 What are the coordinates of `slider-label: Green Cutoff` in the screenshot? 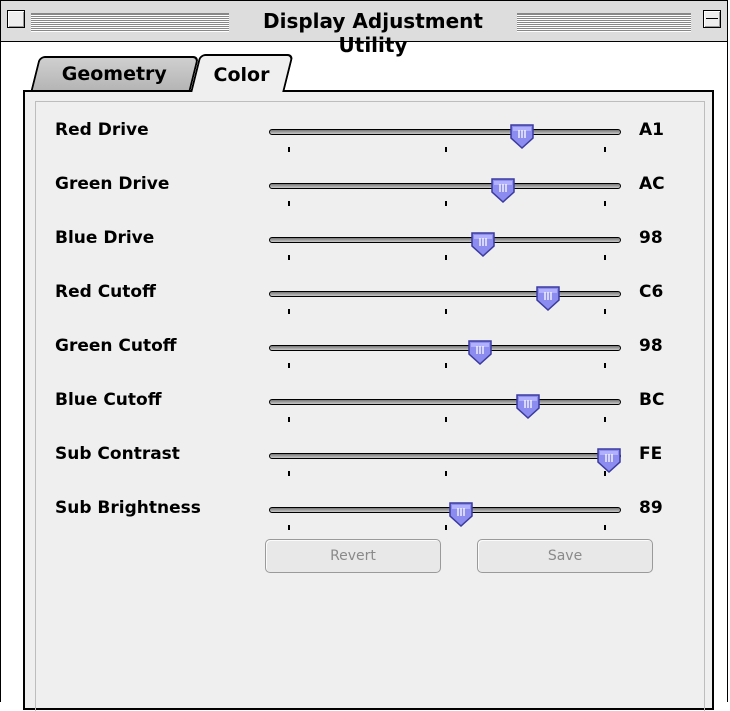 It's located at (116, 346).